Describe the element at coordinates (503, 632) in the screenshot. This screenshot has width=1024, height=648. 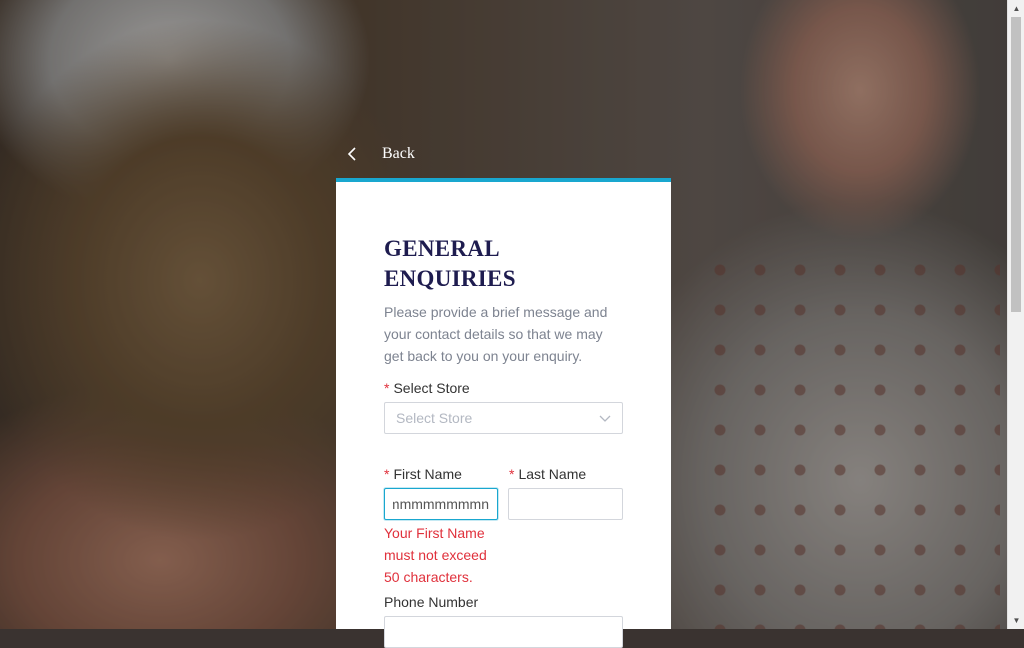
I see `phone-number-input` at that location.